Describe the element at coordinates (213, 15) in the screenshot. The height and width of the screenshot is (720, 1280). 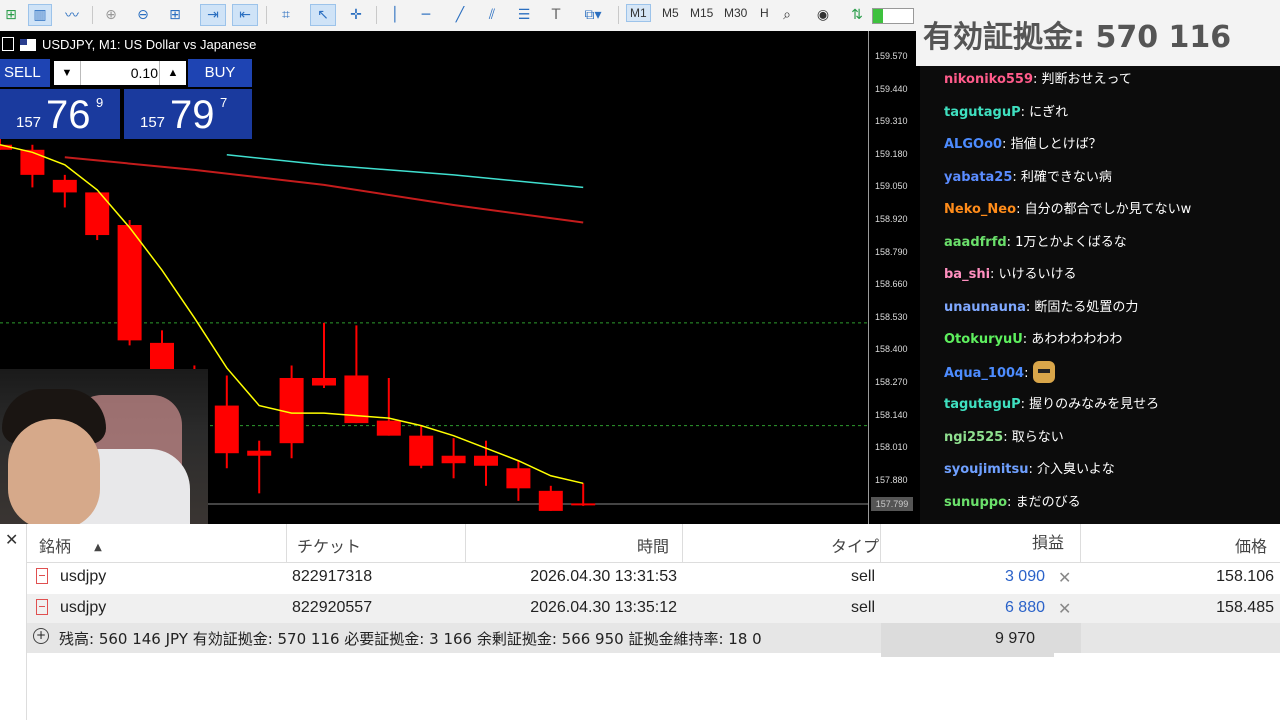
I see `autoscroll-icon: ⇥` at that location.